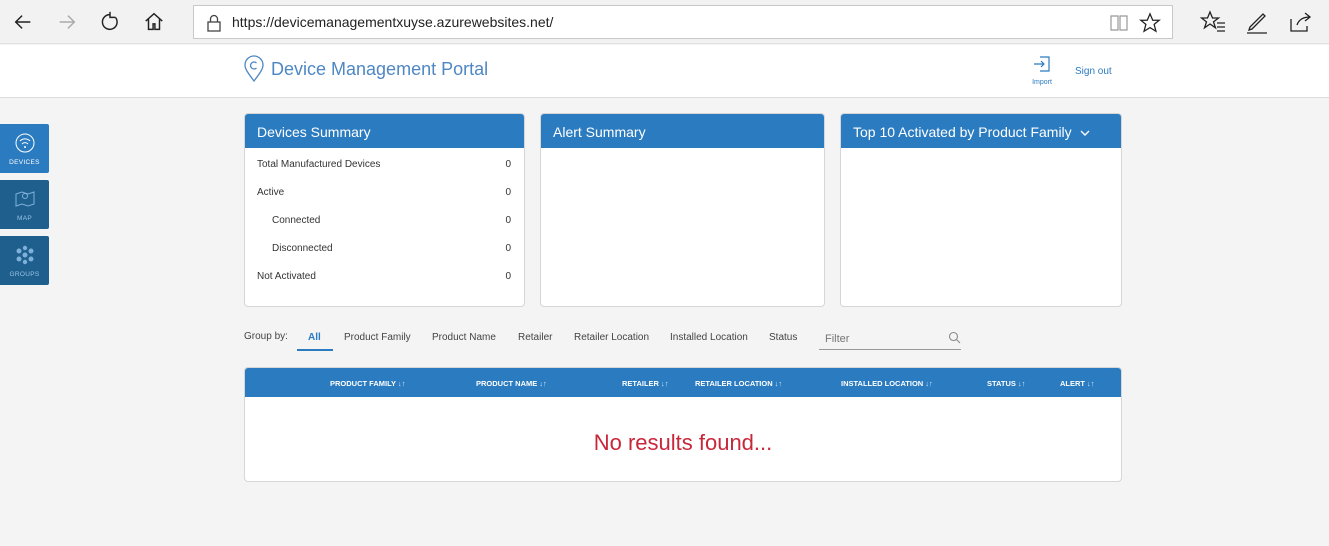  I want to click on back-button, so click(23, 22).